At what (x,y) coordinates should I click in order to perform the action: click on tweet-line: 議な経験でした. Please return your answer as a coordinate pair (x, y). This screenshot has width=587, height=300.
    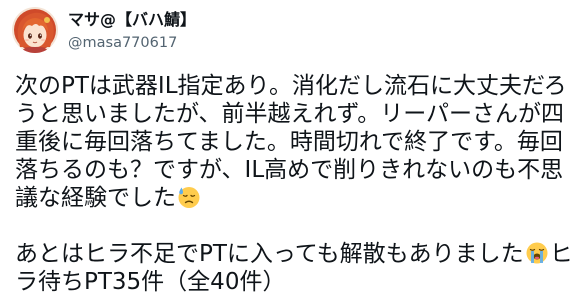
    Looking at the image, I should click on (297, 198).